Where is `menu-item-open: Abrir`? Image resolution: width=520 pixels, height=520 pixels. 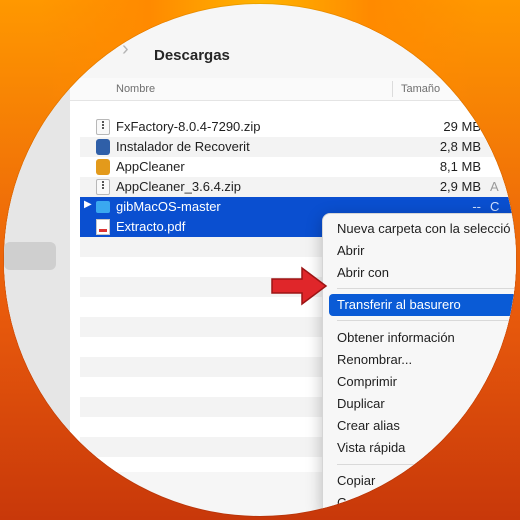
menu-item-open: Abrir is located at coordinates (422, 251).